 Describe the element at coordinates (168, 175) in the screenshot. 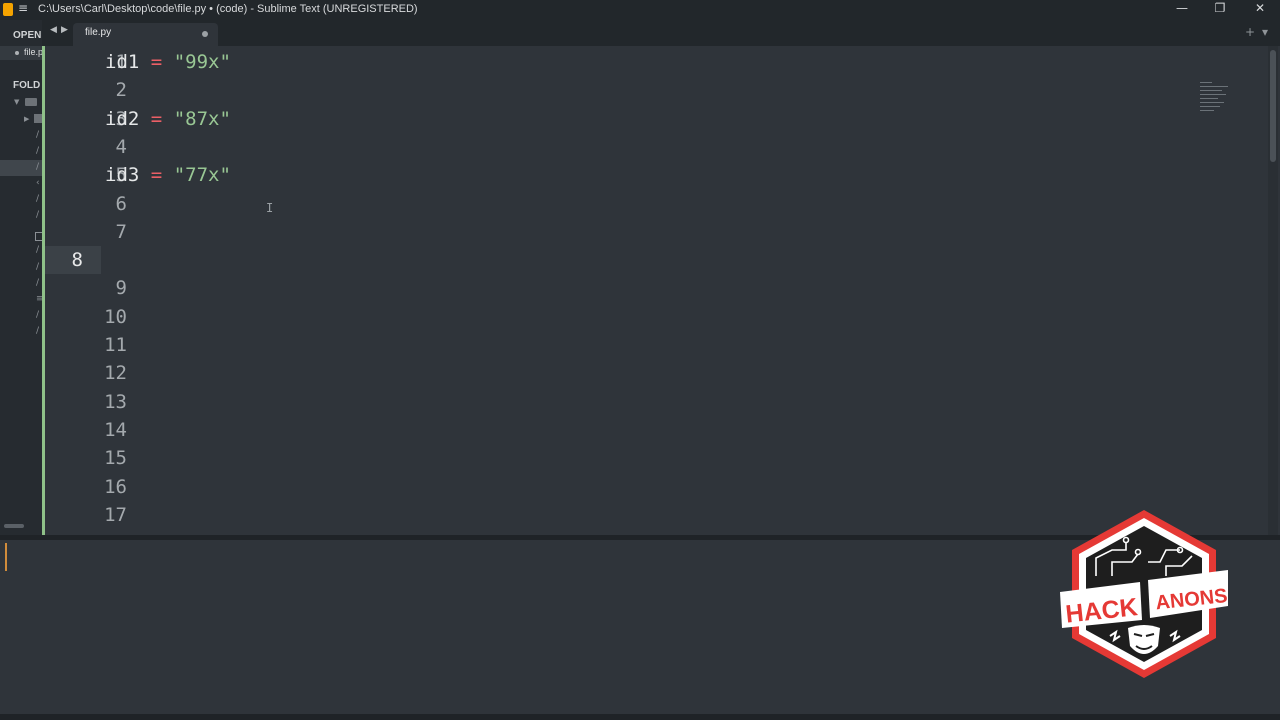

I see `code-line: id3 = "77x"` at that location.